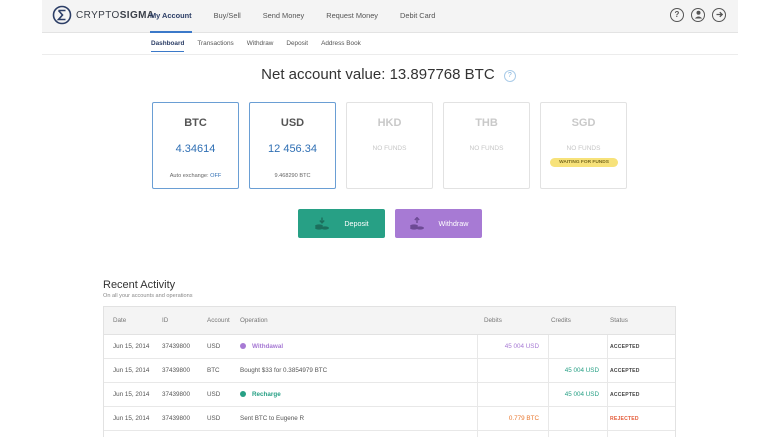 Image resolution: width=777 pixels, height=437 pixels. I want to click on recent-activity-title: Recent Activity, so click(139, 285).